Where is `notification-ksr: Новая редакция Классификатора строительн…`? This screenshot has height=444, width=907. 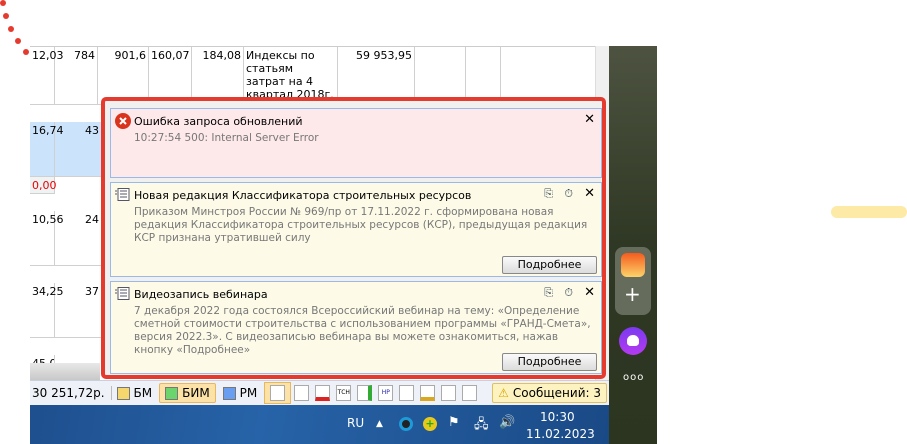
notification-ksr: Новая редакция Классификатора строительн… is located at coordinates (356, 229).